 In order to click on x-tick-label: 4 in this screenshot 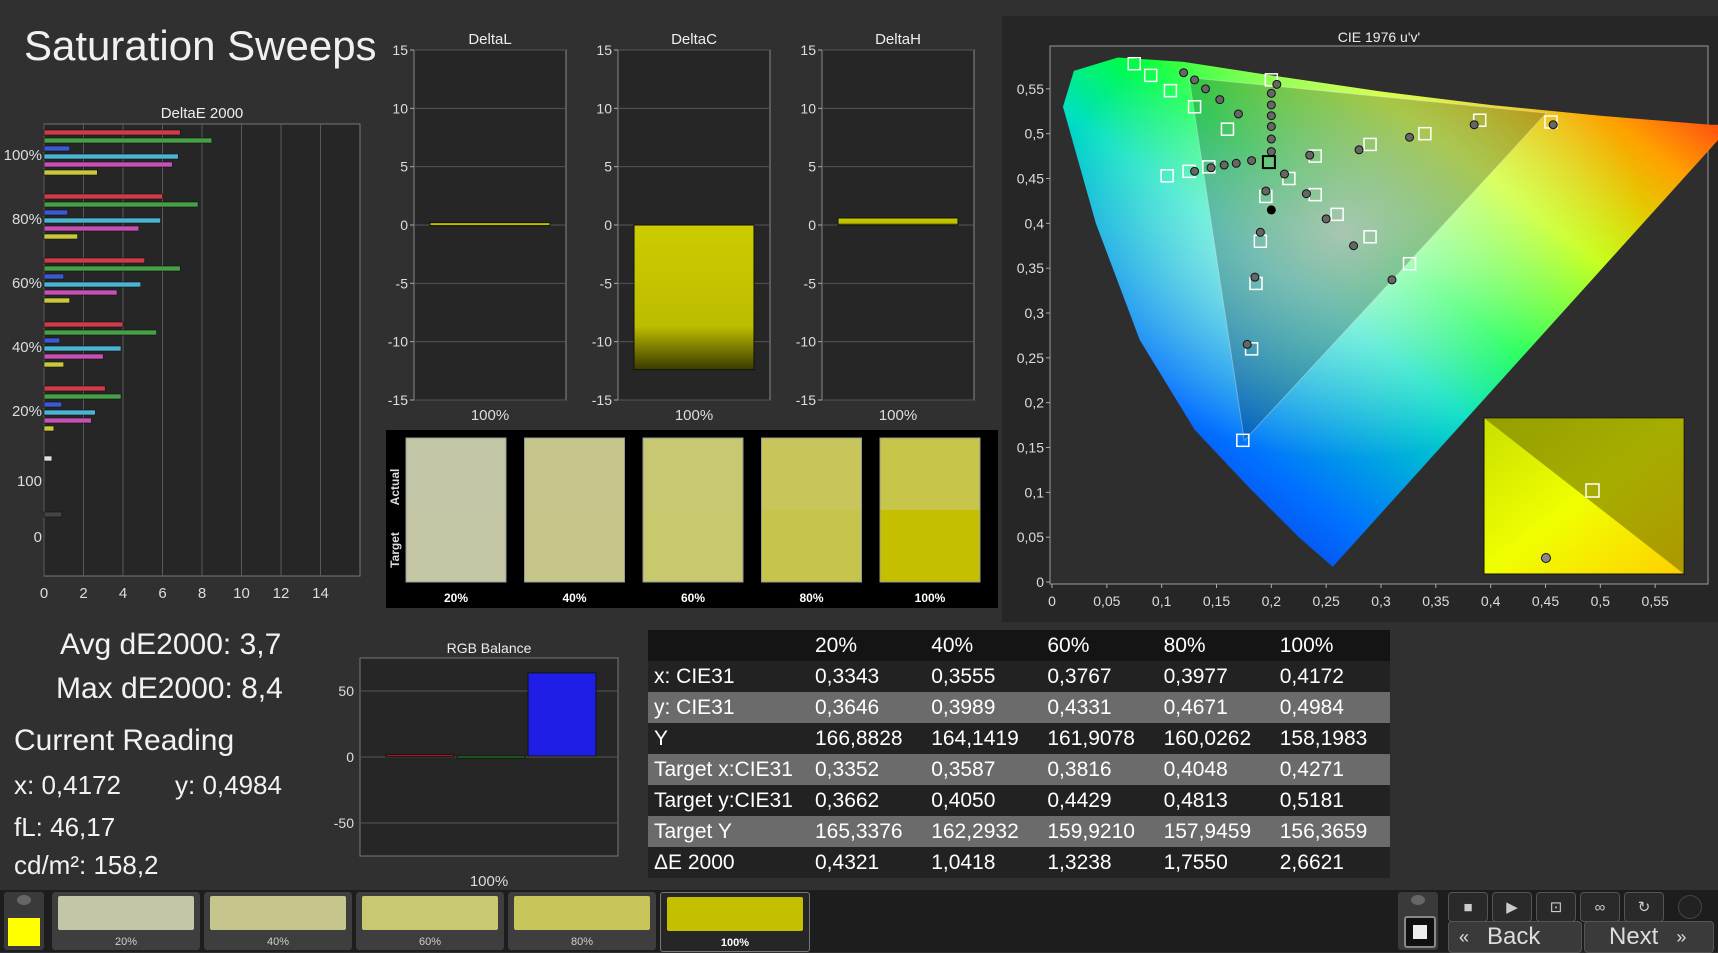, I will do `click(123, 593)`.